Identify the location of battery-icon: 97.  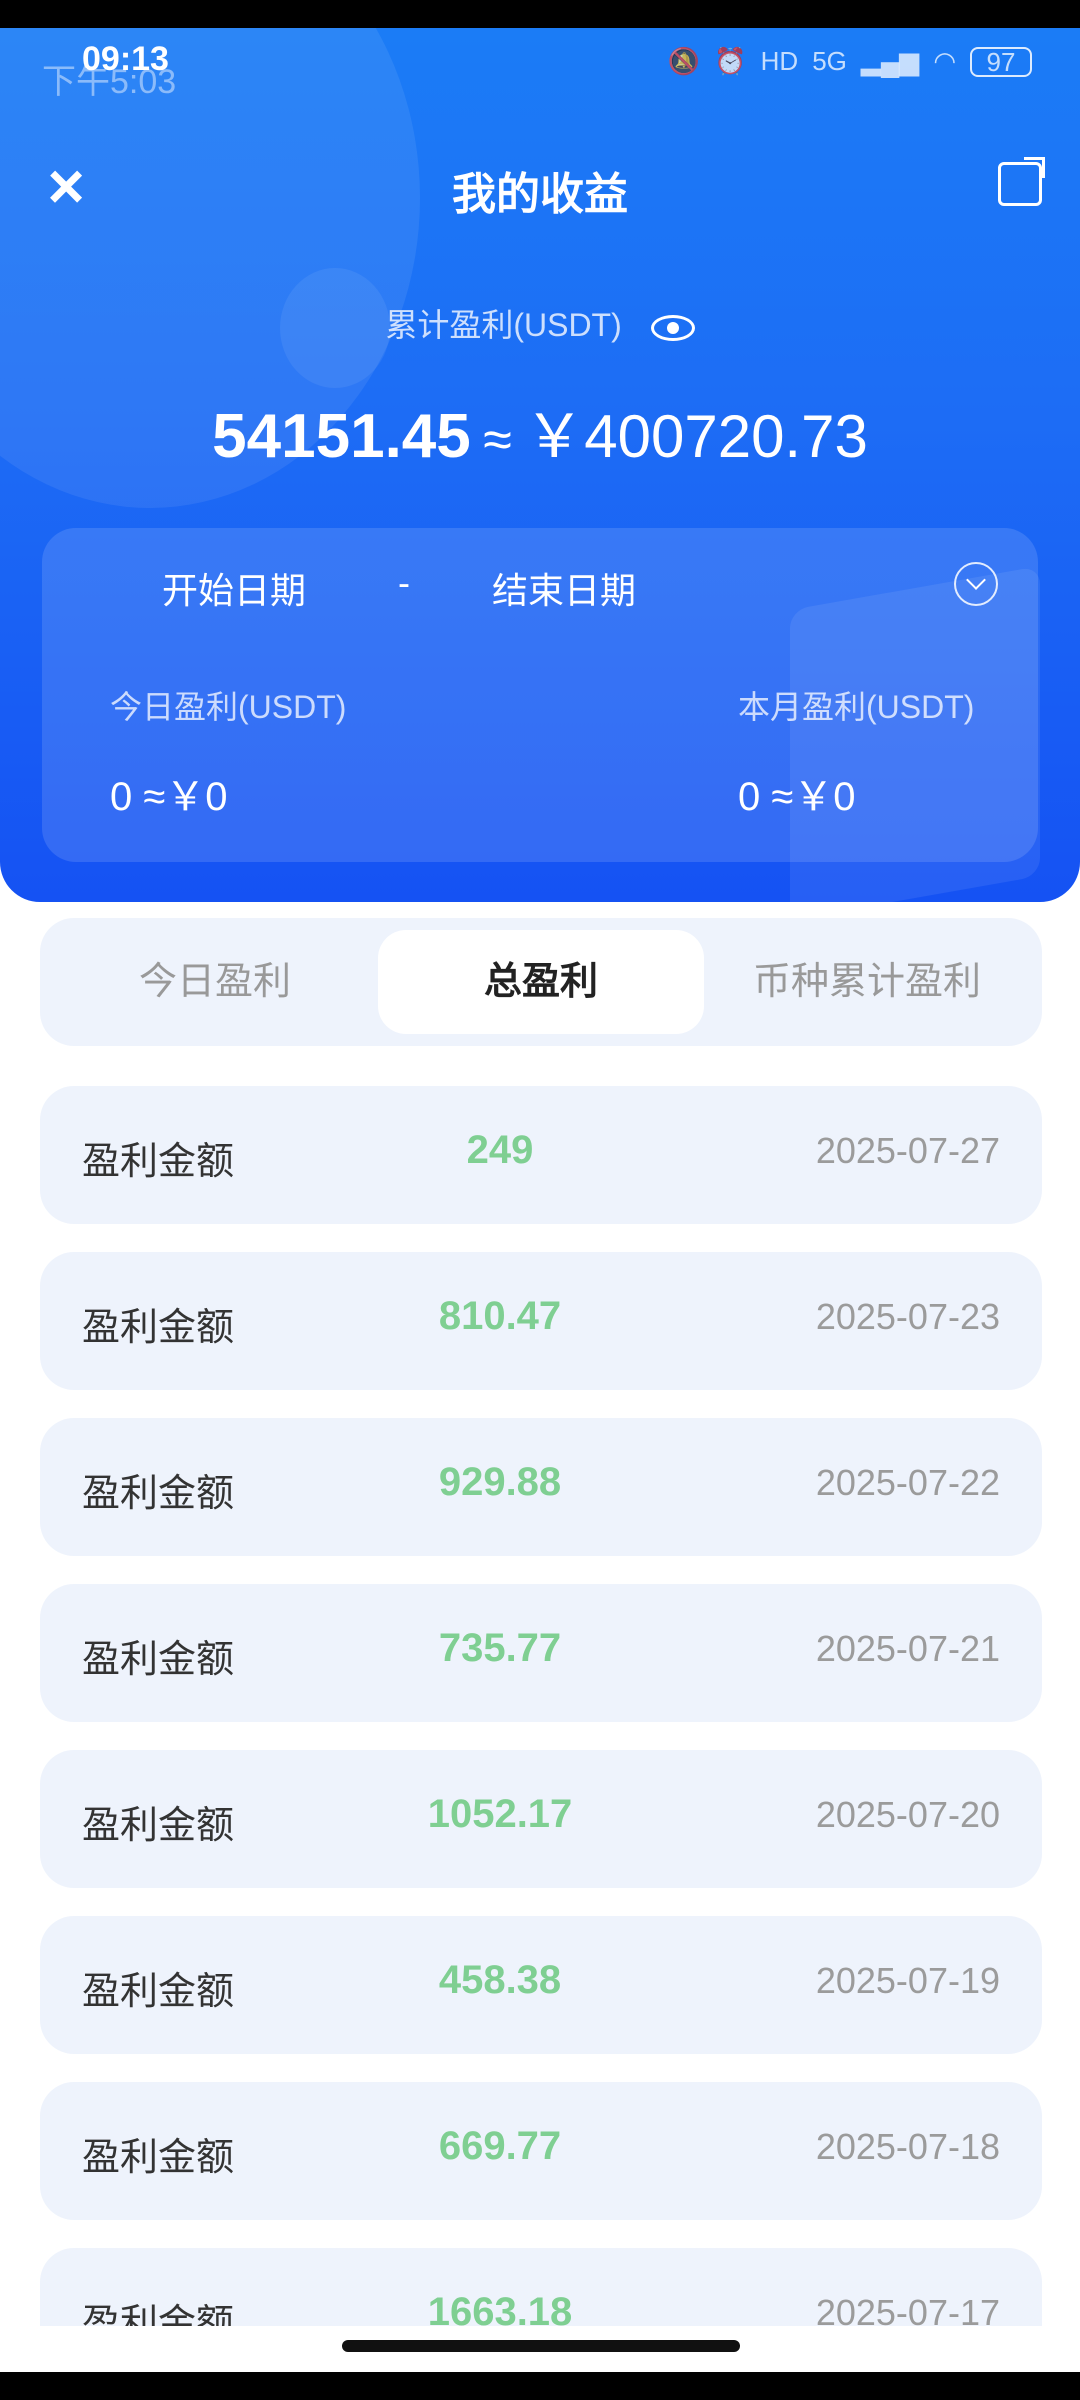
(1001, 61).